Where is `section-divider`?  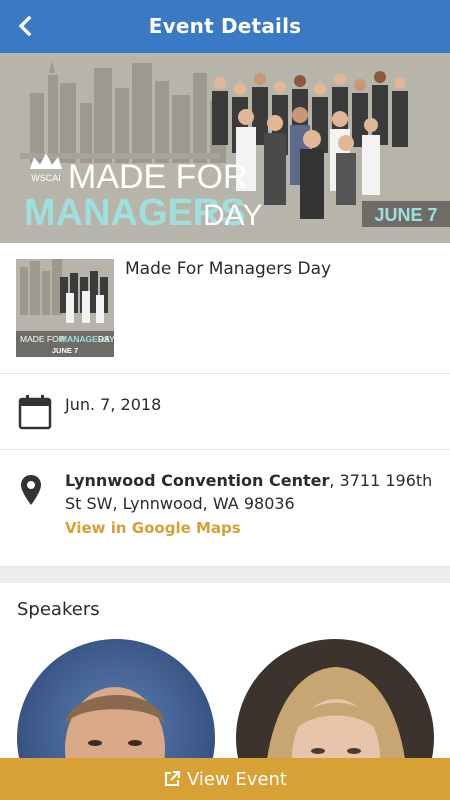 section-divider is located at coordinates (225, 575).